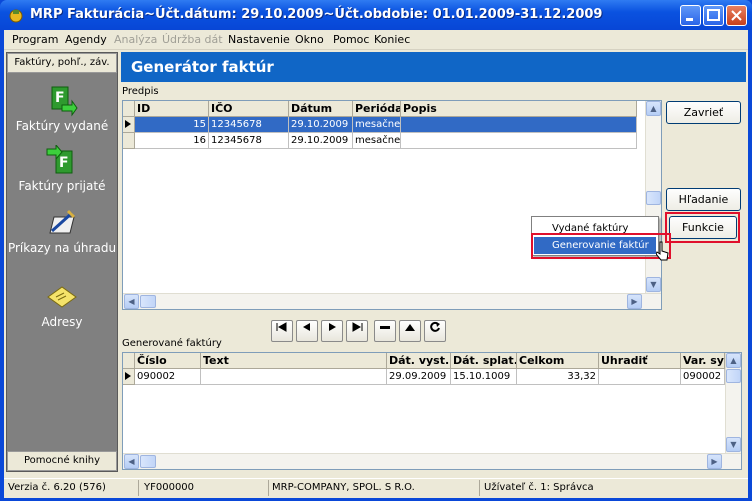 This screenshot has width=752, height=501. What do you see at coordinates (703, 199) in the screenshot?
I see `search-button: Hľadanie` at bounding box center [703, 199].